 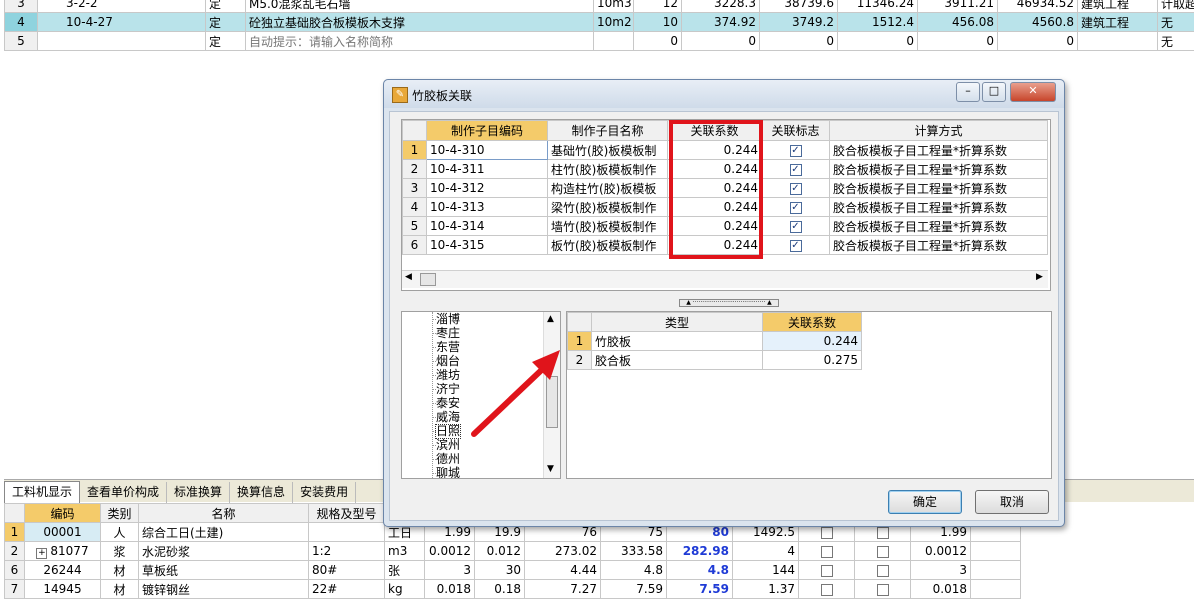 I want to click on cell-c4: 3911.21, so click(x=958, y=6).